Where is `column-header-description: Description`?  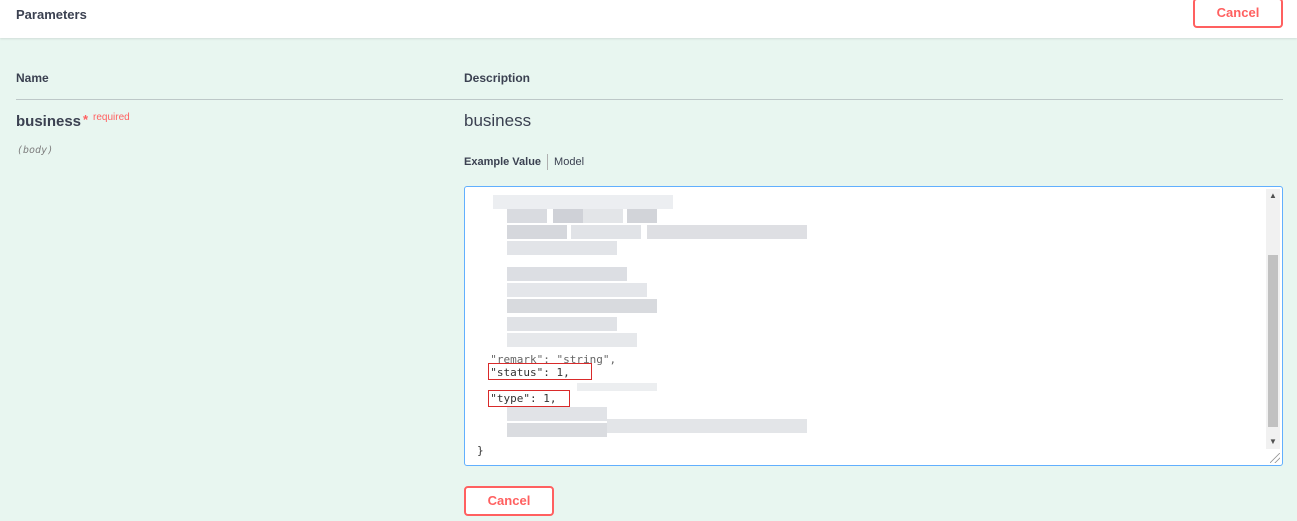
column-header-description: Description is located at coordinates (497, 78).